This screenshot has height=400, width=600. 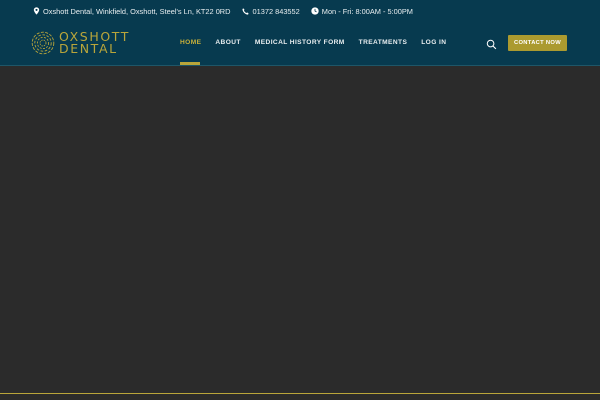 I want to click on nav-item-log-in: LOG IN, so click(x=433, y=42).